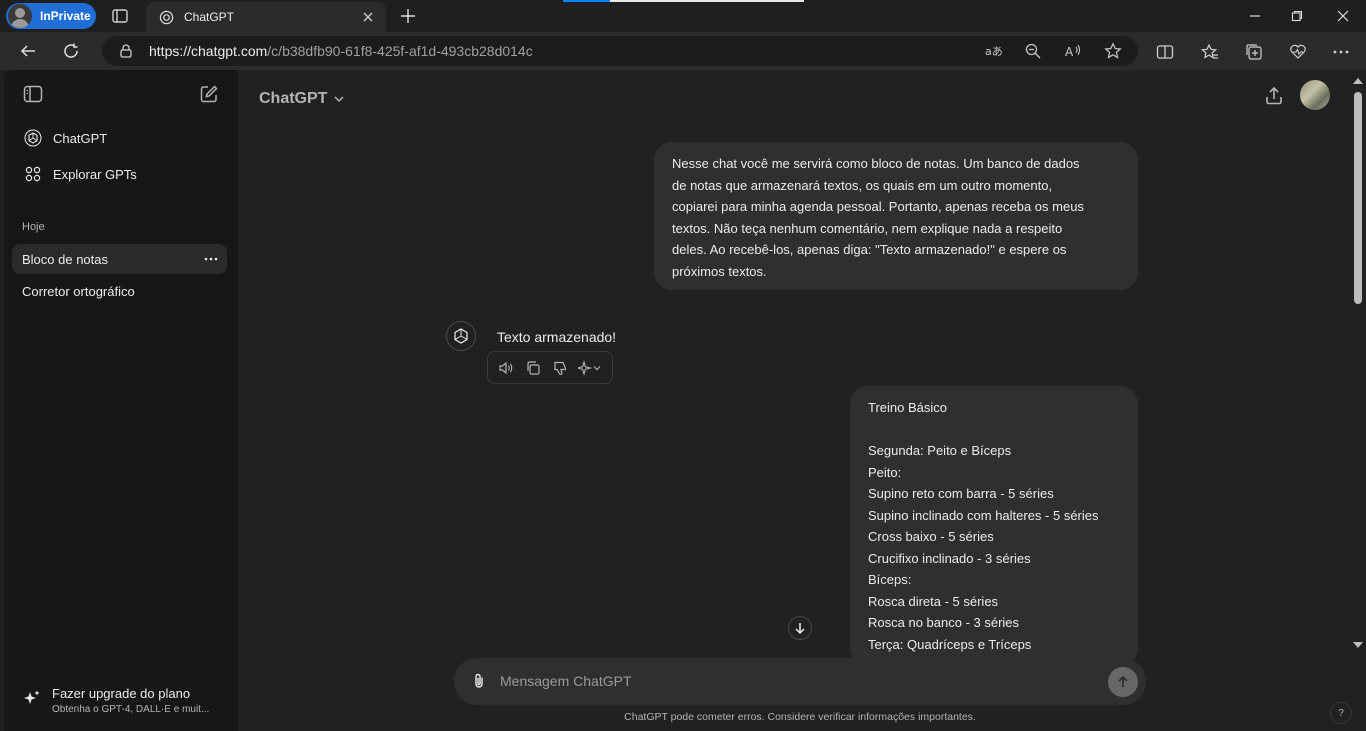  I want to click on browser-essentials-icon, so click(1298, 52).